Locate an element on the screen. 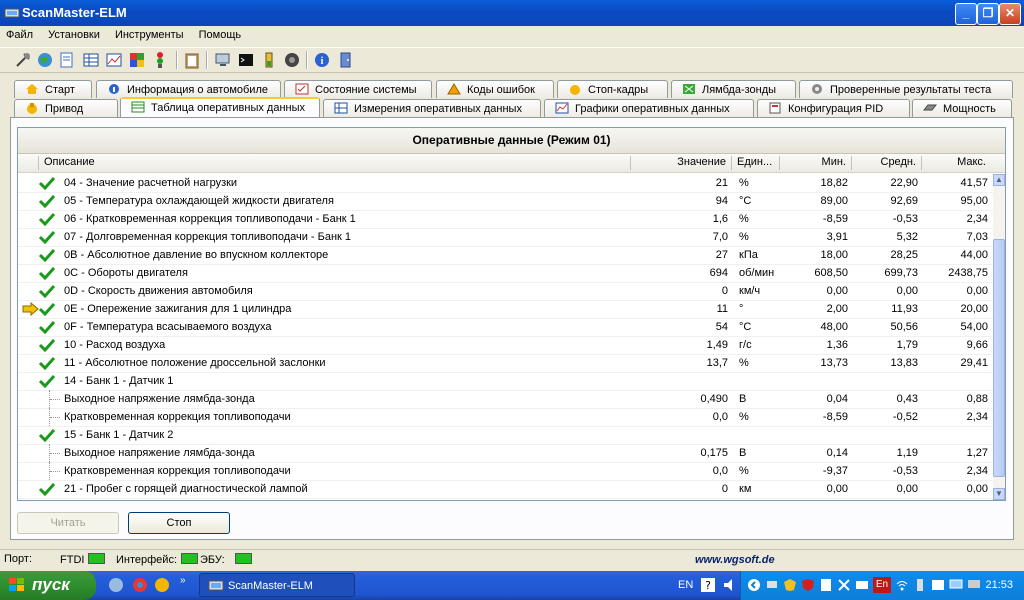 The height and width of the screenshot is (600, 1024). computer-icon is located at coordinates (974, 585).